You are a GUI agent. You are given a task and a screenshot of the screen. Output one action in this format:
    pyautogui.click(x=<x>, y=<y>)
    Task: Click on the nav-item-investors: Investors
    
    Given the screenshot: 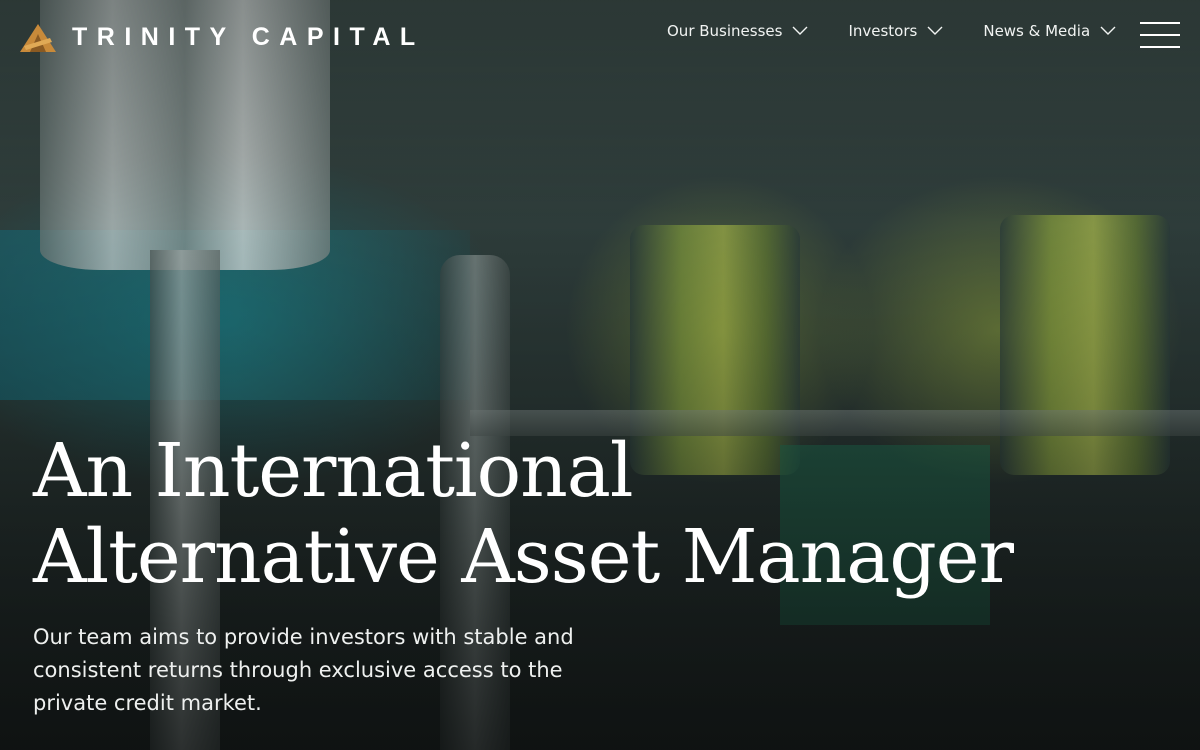 What is the action you would take?
    pyautogui.click(x=895, y=31)
    